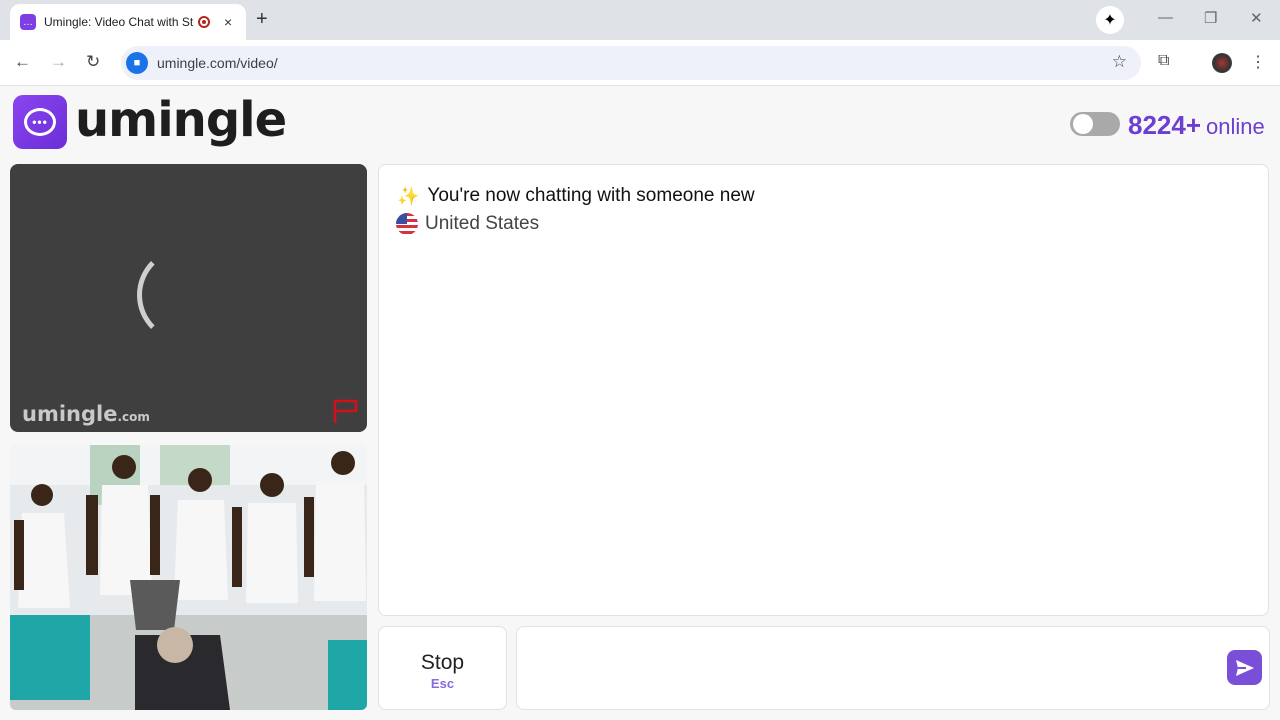 The width and height of the screenshot is (1280, 720). I want to click on browser-tab: … Umingle: Video Chat with Strangers ×, so click(128, 22).